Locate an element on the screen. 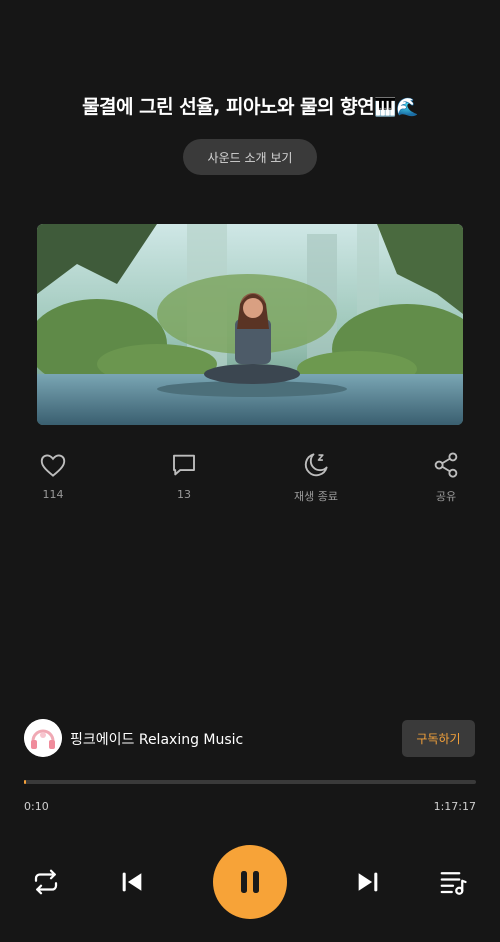 The width and height of the screenshot is (500, 942). moon-zz-icon is located at coordinates (316, 465).